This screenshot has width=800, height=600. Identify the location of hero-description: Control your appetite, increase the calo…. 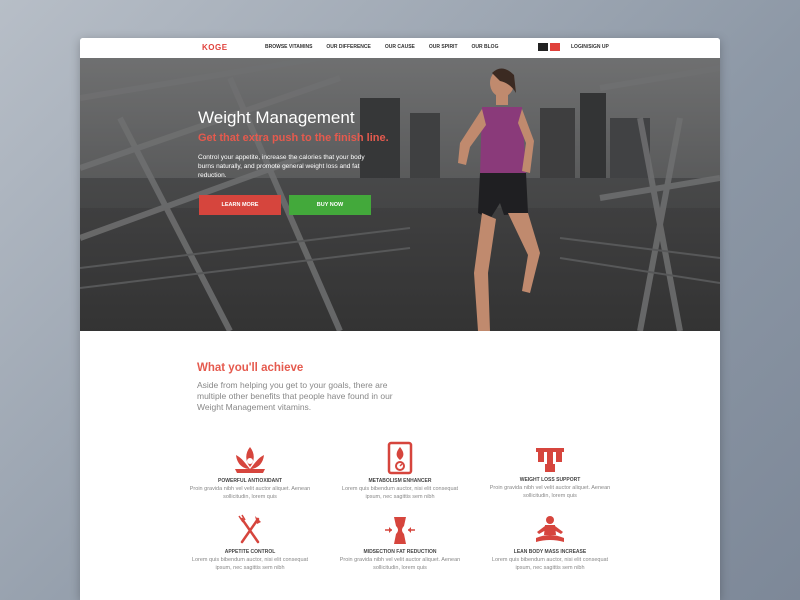
(281, 166).